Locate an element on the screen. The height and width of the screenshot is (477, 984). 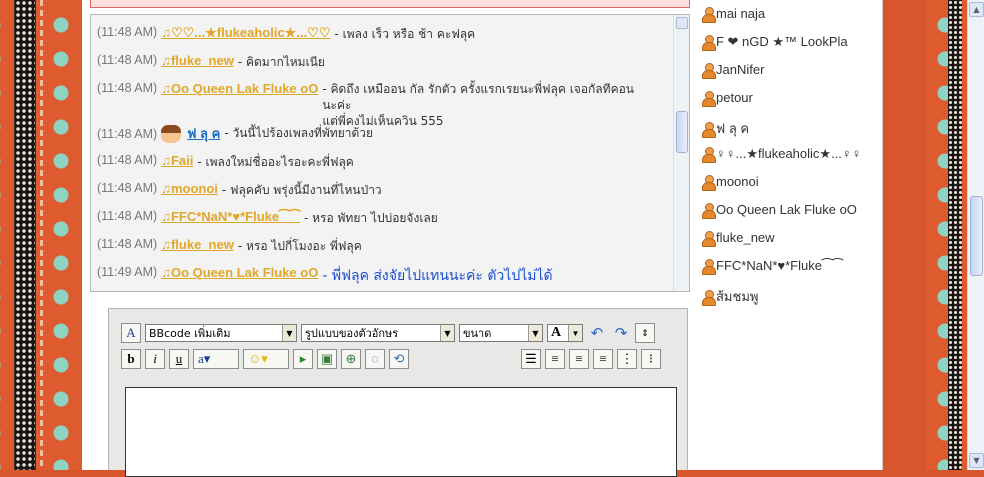
user-name: ฟ ลุ ค is located at coordinates (733, 128).